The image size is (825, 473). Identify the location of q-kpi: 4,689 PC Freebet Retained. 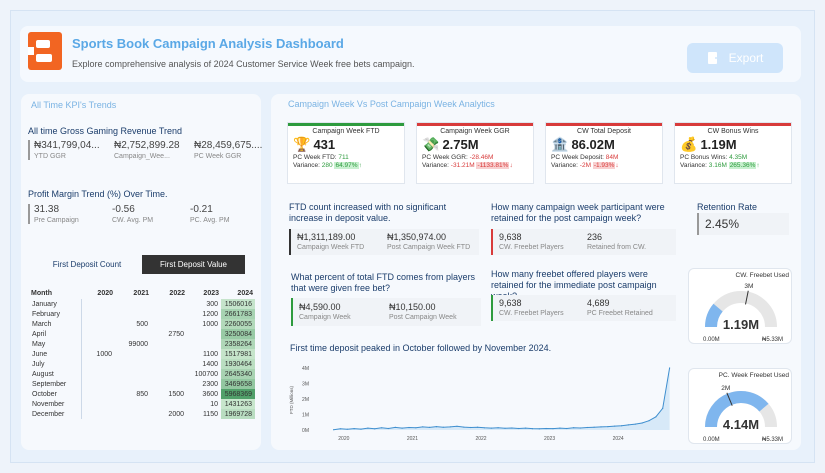
(620, 308).